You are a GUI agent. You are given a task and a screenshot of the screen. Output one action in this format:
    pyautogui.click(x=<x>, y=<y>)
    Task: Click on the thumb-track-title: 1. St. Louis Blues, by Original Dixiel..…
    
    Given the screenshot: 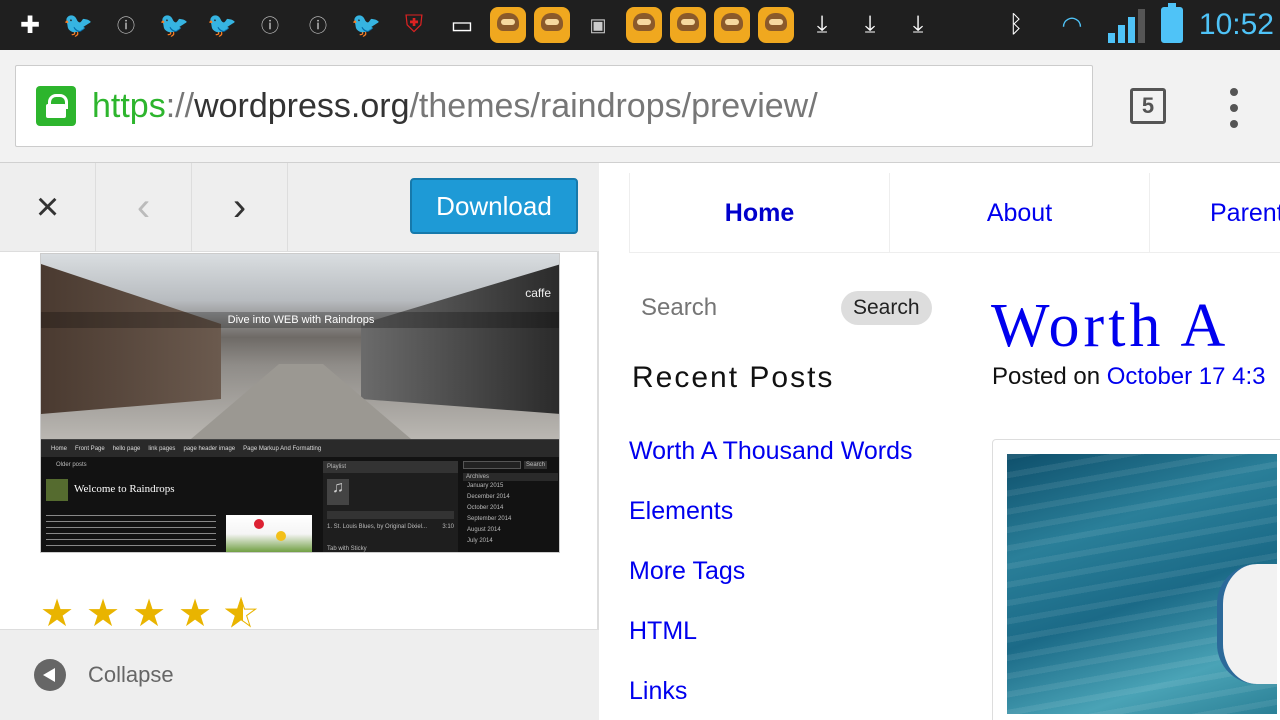 What is the action you would take?
    pyautogui.click(x=377, y=527)
    